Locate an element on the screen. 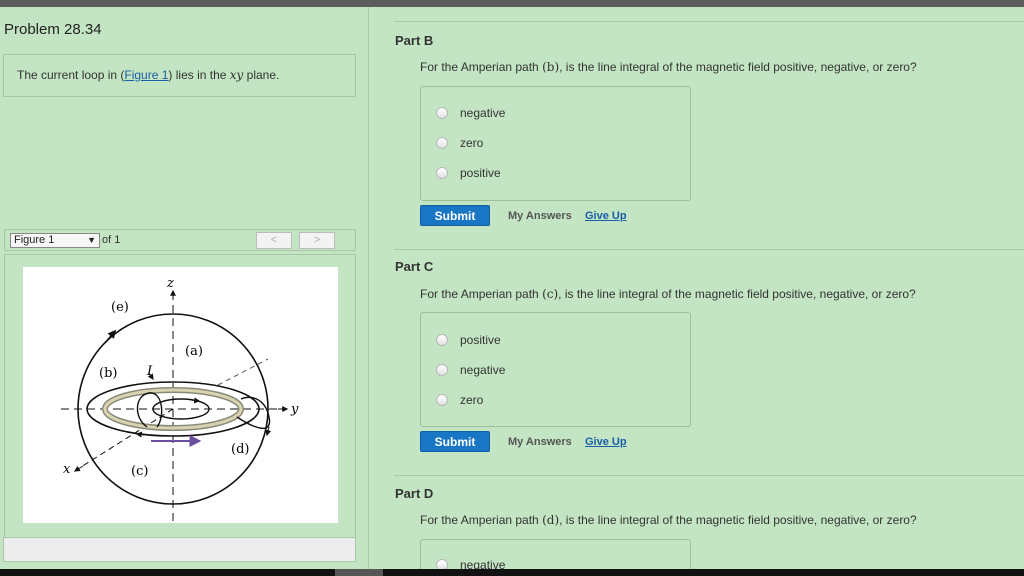  part-b-give-up-link: Give Up is located at coordinates (606, 216).